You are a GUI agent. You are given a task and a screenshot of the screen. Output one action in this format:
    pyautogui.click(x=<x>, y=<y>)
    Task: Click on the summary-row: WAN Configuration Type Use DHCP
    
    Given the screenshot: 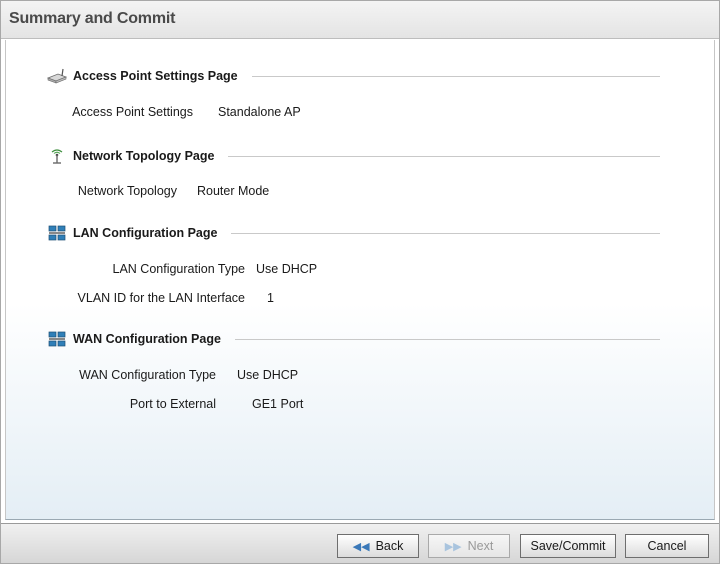 What is the action you would take?
    pyautogui.click(x=356, y=376)
    